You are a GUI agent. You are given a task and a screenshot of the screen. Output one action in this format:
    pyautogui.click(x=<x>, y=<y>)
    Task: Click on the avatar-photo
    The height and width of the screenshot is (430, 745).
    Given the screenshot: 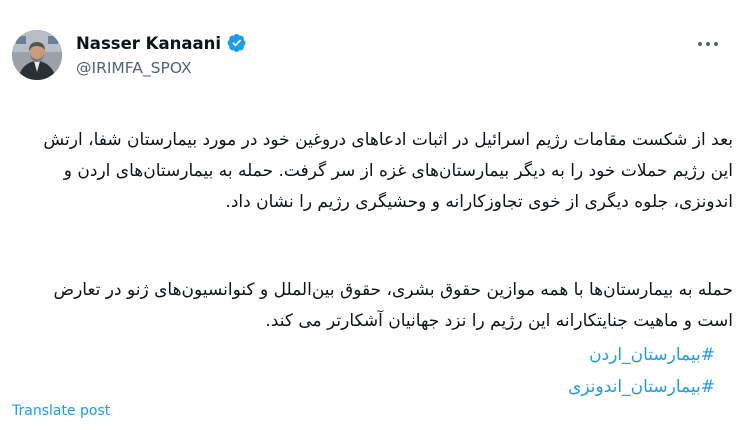 What is the action you would take?
    pyautogui.click(x=37, y=55)
    